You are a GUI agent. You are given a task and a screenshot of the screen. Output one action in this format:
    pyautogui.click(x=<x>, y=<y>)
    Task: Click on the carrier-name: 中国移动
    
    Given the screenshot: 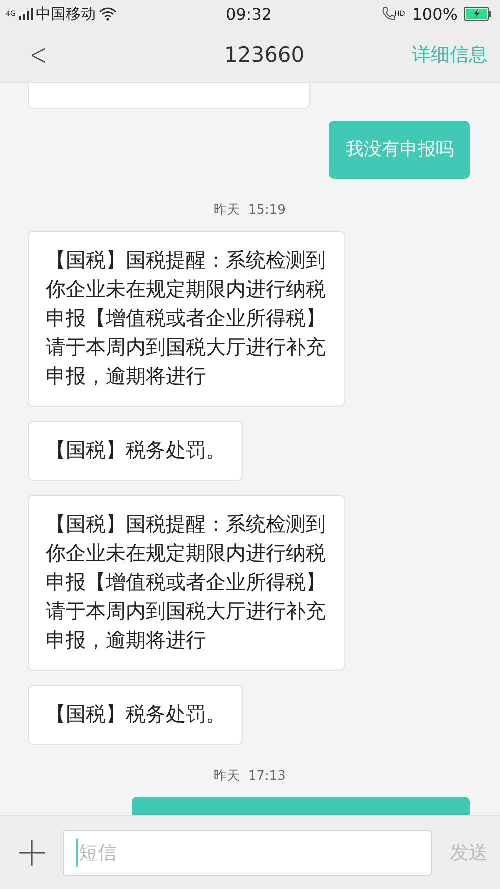 What is the action you would take?
    pyautogui.click(x=66, y=14)
    